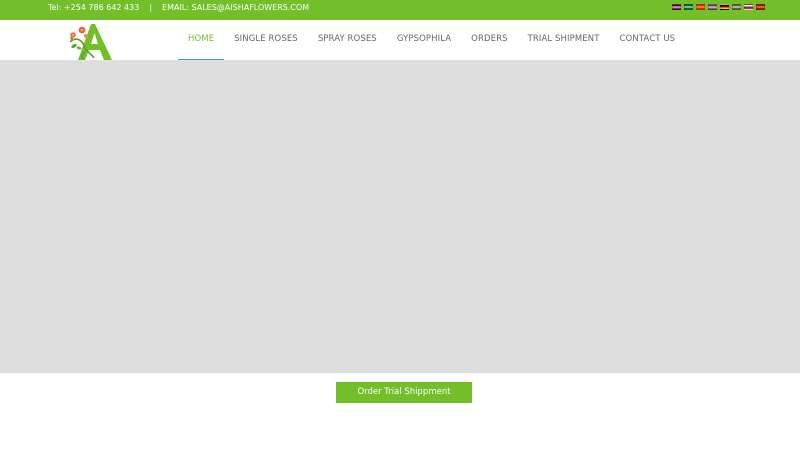 This screenshot has width=800, height=456. What do you see at coordinates (700, 7) in the screenshot?
I see `flag-china-icon` at bounding box center [700, 7].